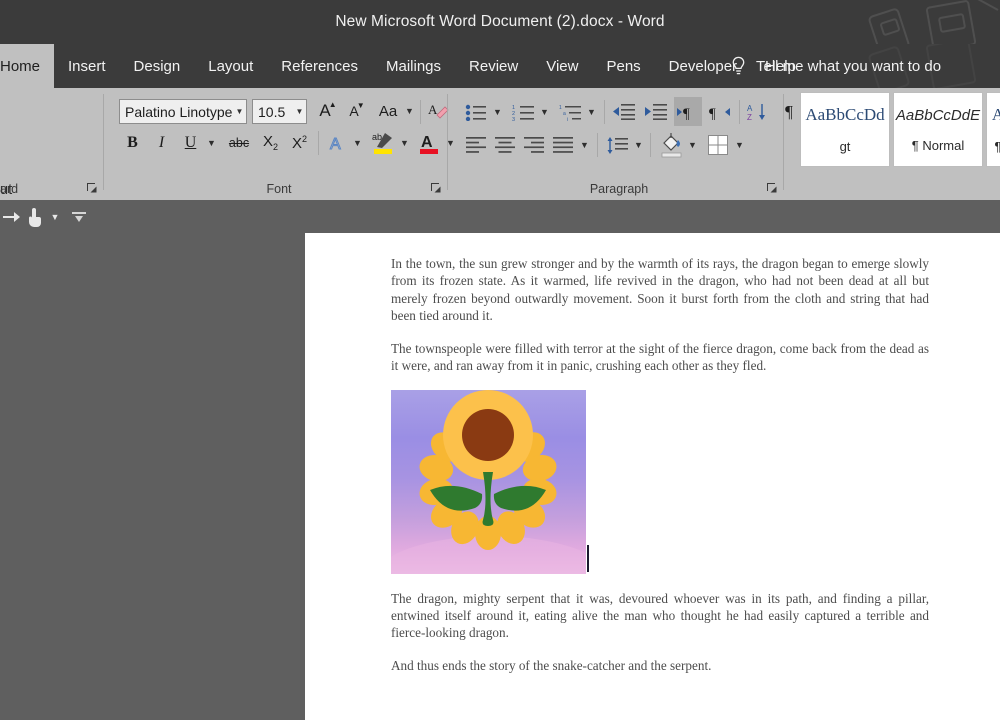 The width and height of the screenshot is (1000, 720). What do you see at coordinates (211, 143) in the screenshot?
I see `underline-chevron-down-icon: ▼` at bounding box center [211, 143].